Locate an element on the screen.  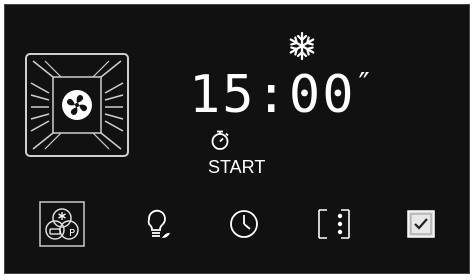
seconds-mark: ″ is located at coordinates (364, 84).